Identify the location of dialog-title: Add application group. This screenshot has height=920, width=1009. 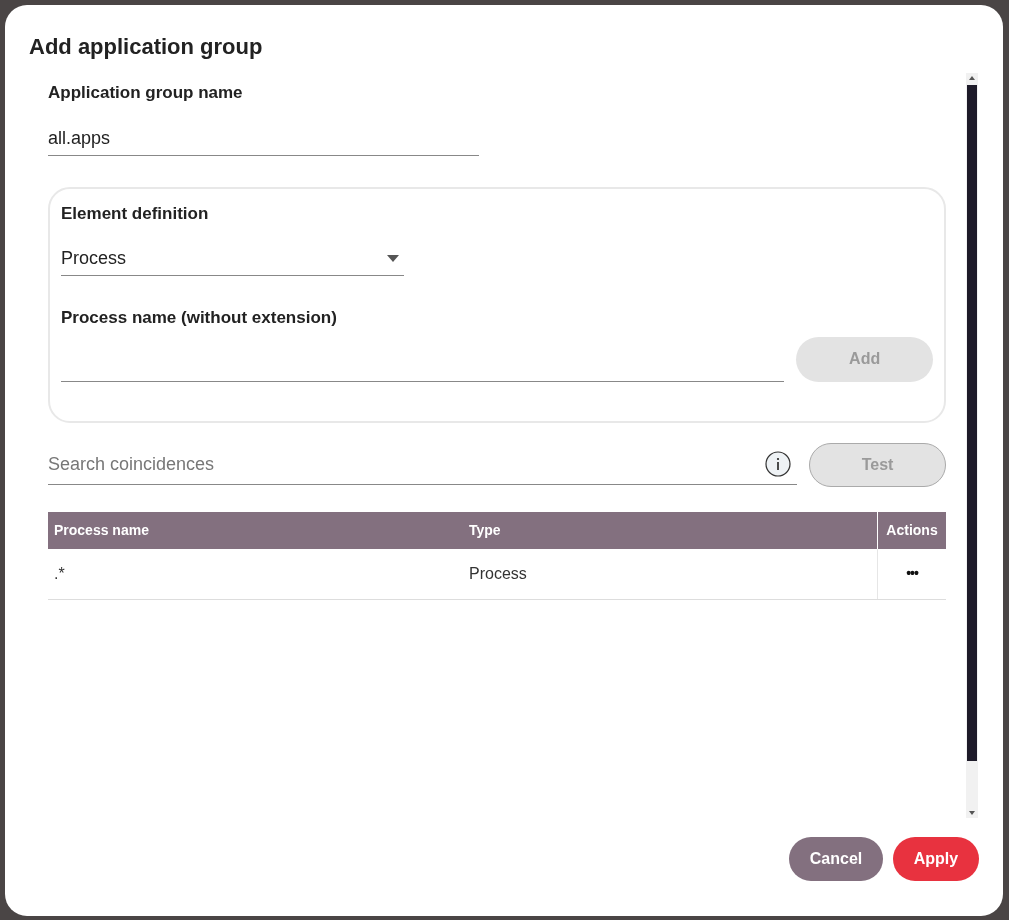
(146, 47).